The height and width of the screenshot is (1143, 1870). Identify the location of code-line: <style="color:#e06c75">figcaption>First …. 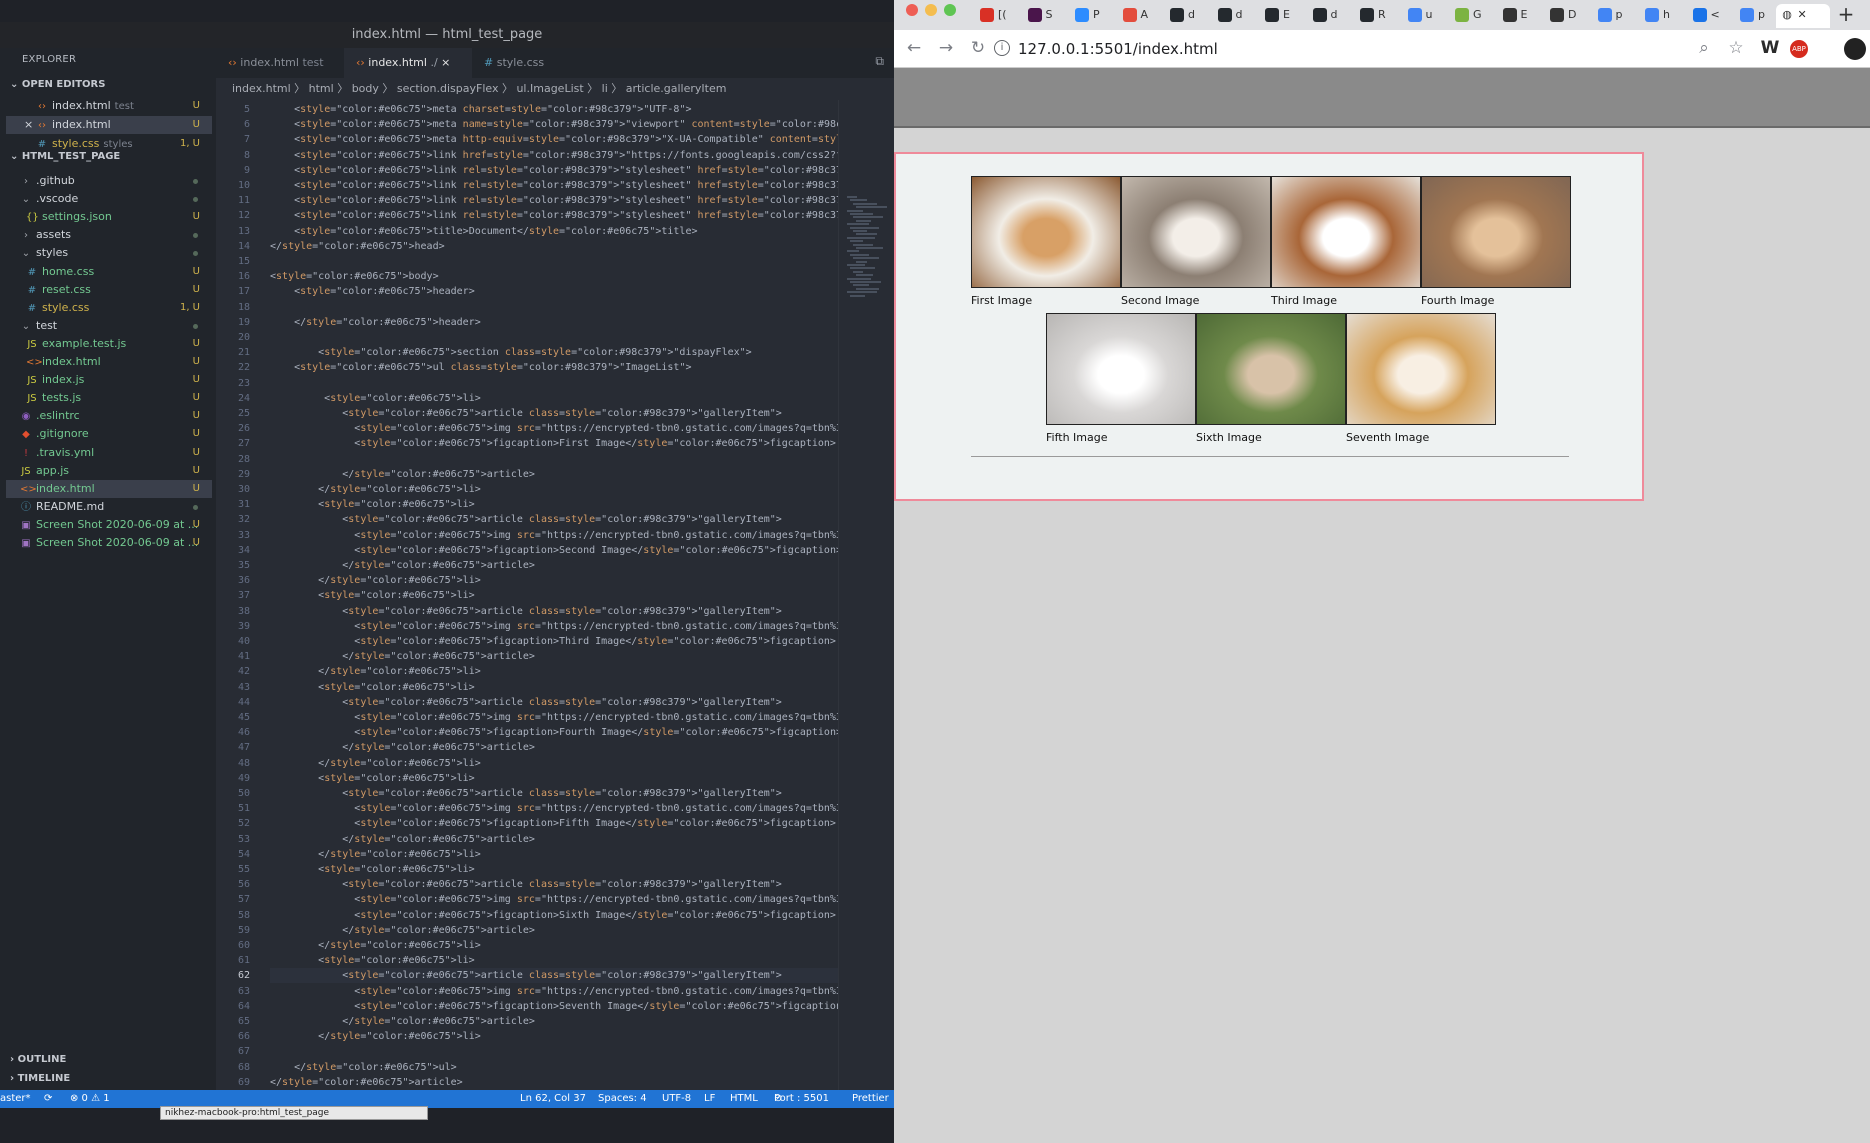
(554, 443).